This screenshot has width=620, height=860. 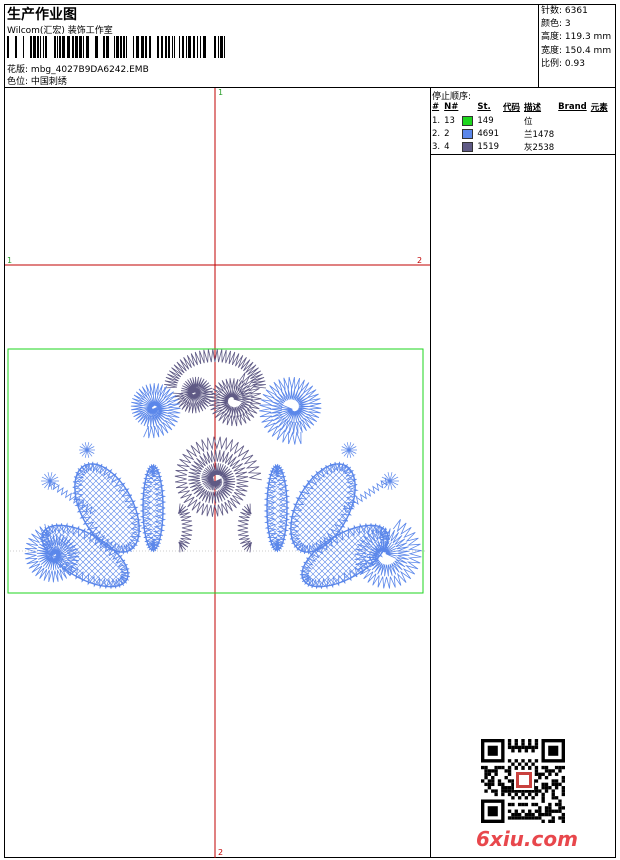 What do you see at coordinates (538, 46) in the screenshot?
I see `header-stats-divider` at bounding box center [538, 46].